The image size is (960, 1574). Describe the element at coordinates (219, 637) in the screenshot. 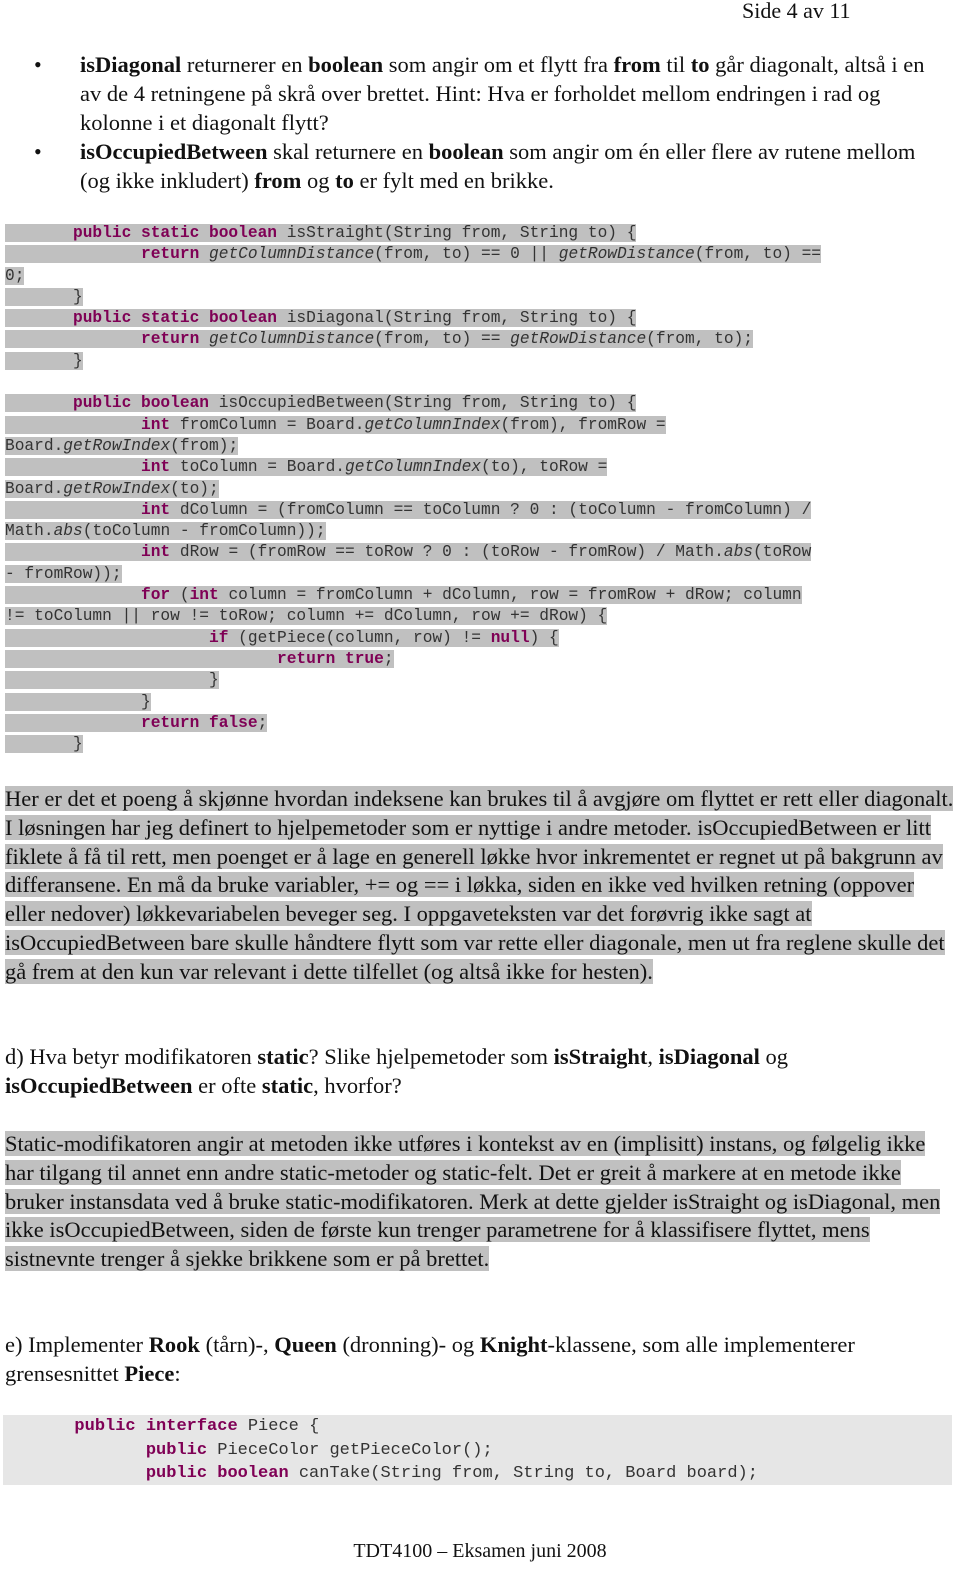

I see `code-keyword: if` at that location.